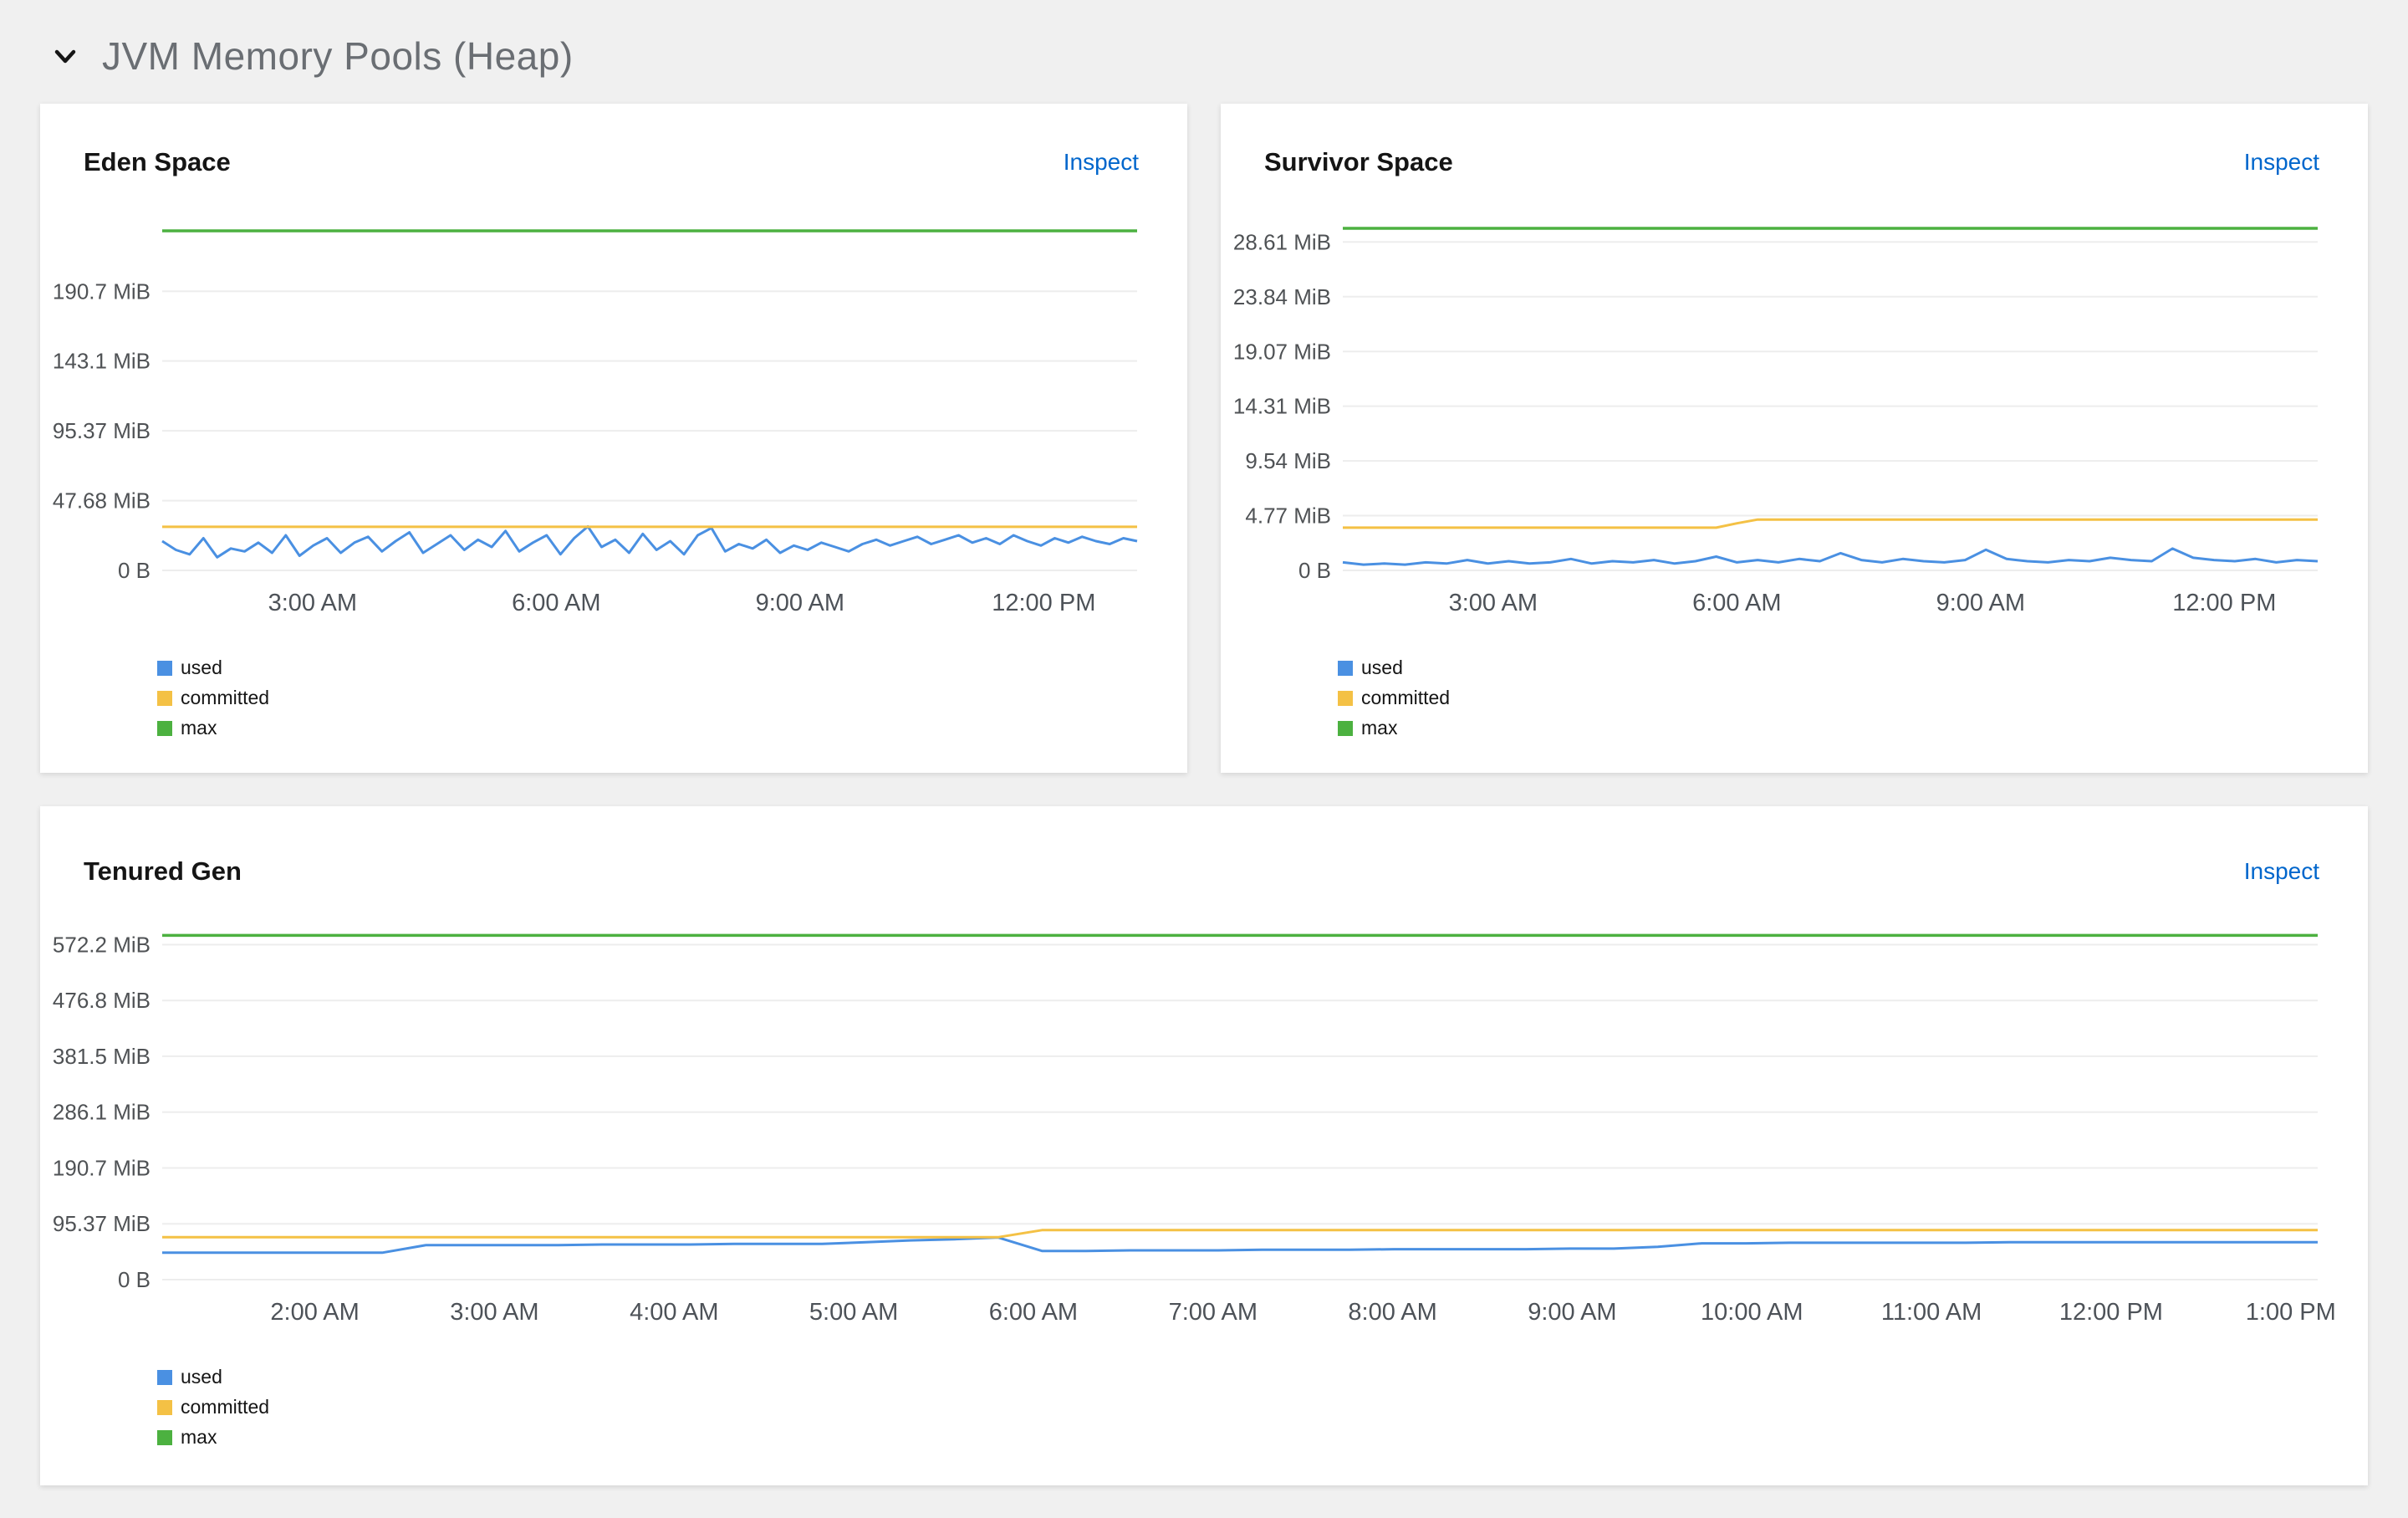 This screenshot has height=1518, width=2408. Describe the element at coordinates (674, 1312) in the screenshot. I see `svg-text: 4:00 AM` at that location.